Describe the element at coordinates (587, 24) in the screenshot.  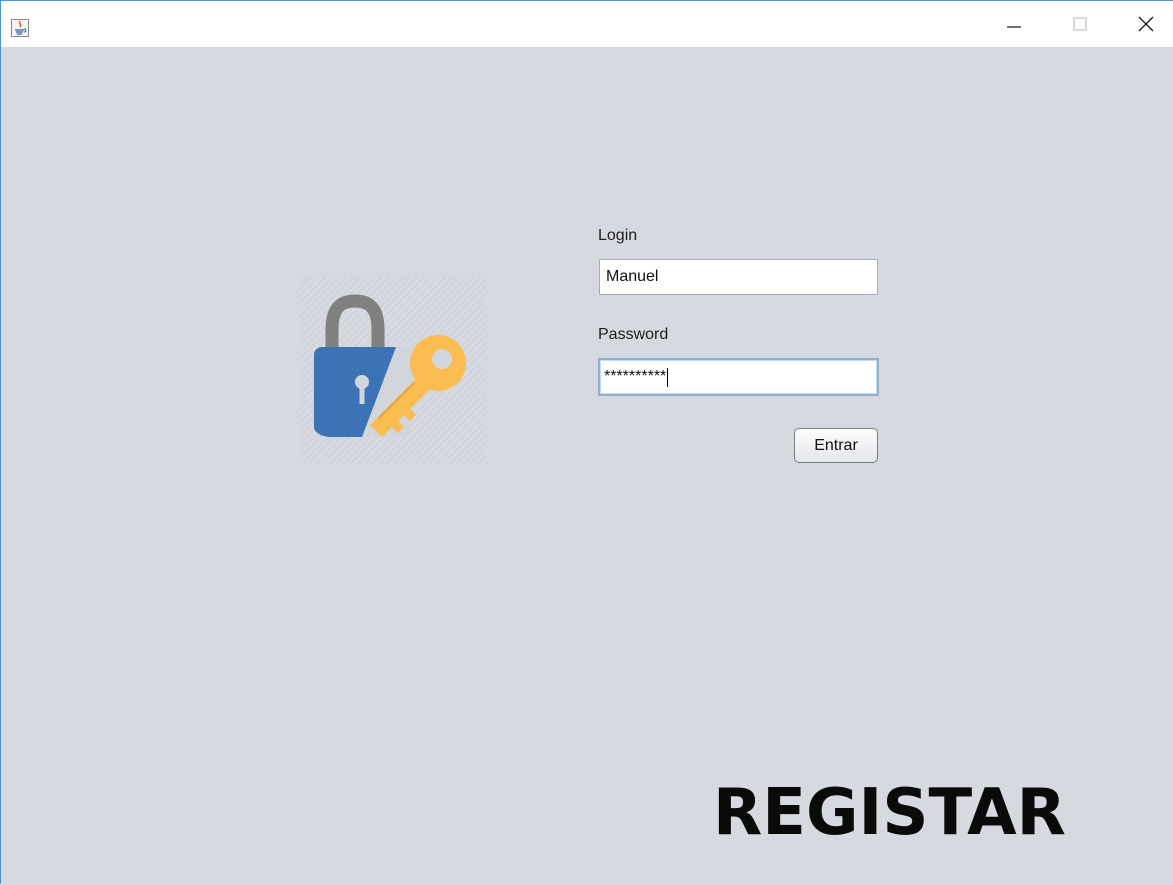
I see `title-bar` at that location.